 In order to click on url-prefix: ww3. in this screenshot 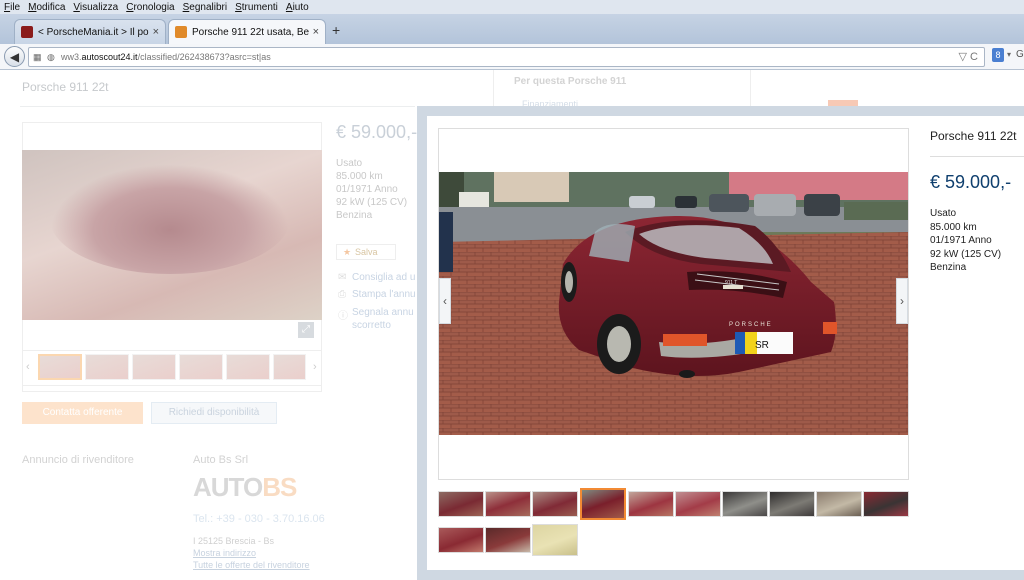, I will do `click(71, 57)`.